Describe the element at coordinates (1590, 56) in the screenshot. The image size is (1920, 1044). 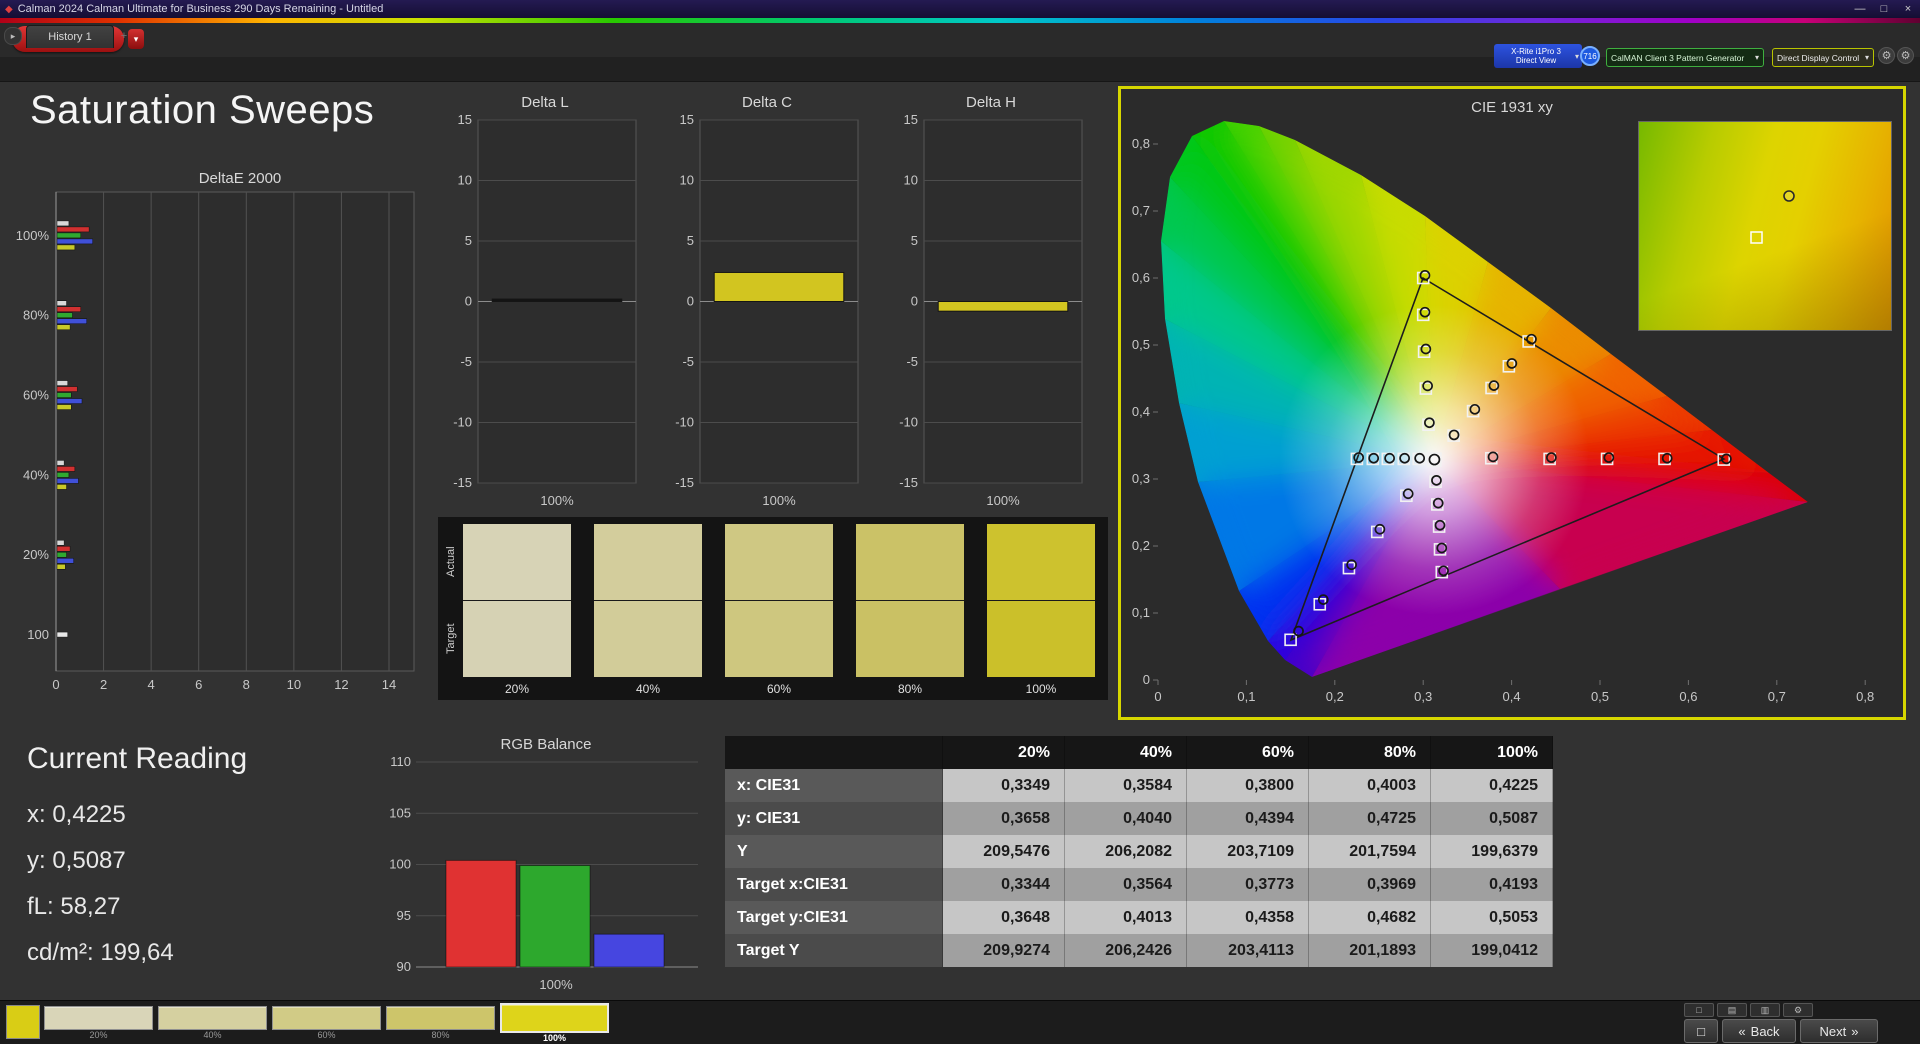
I see `meter-status-badge: 716` at that location.